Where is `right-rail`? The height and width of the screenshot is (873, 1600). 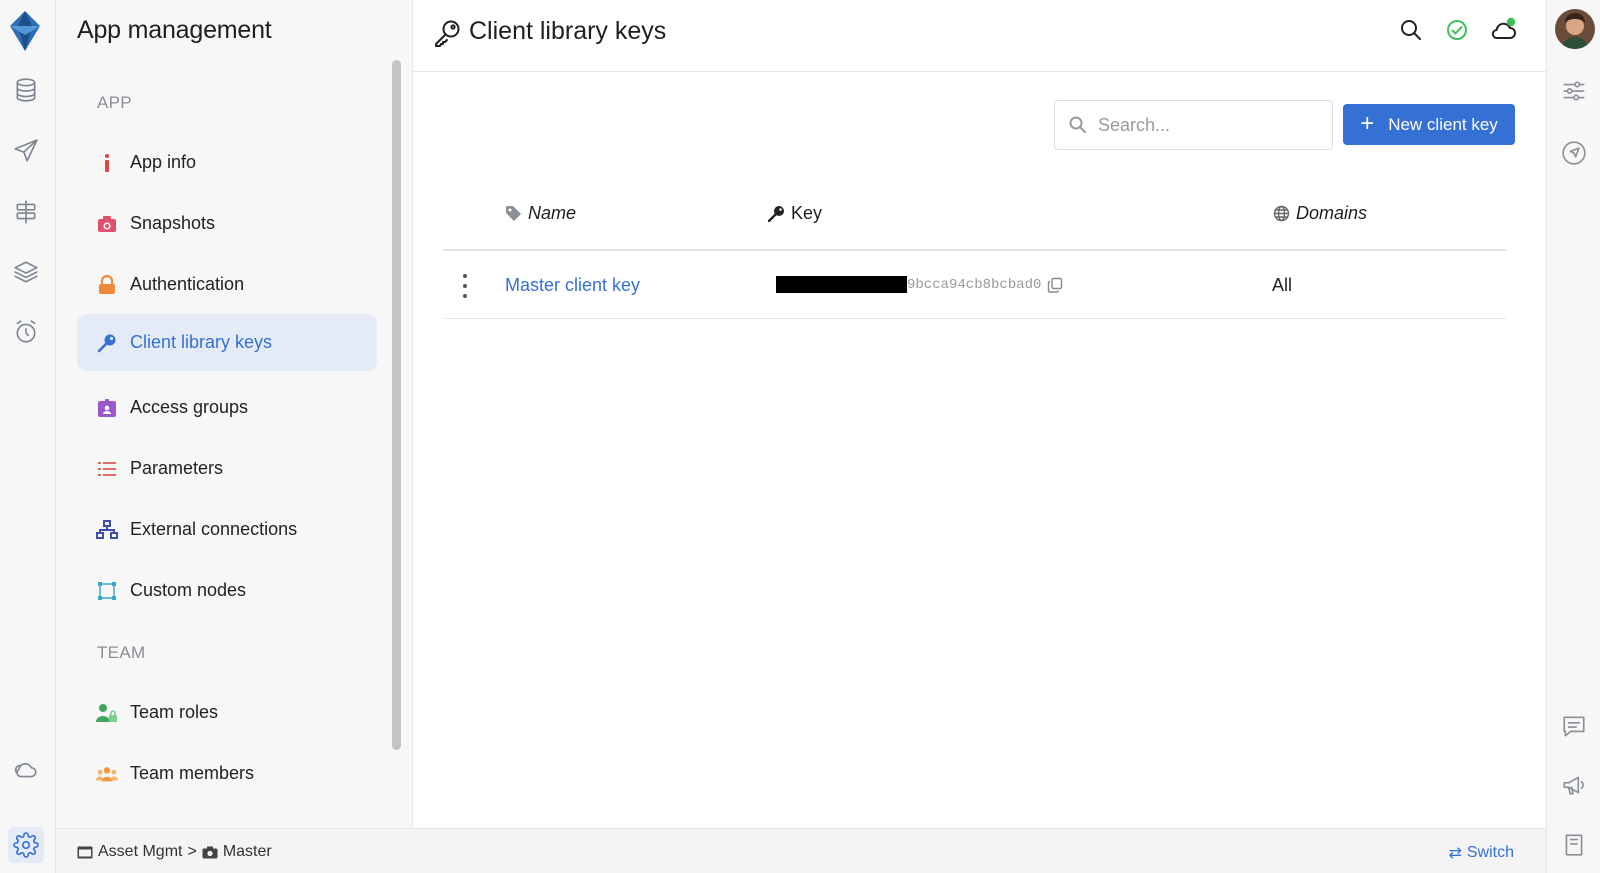 right-rail is located at coordinates (1573, 436).